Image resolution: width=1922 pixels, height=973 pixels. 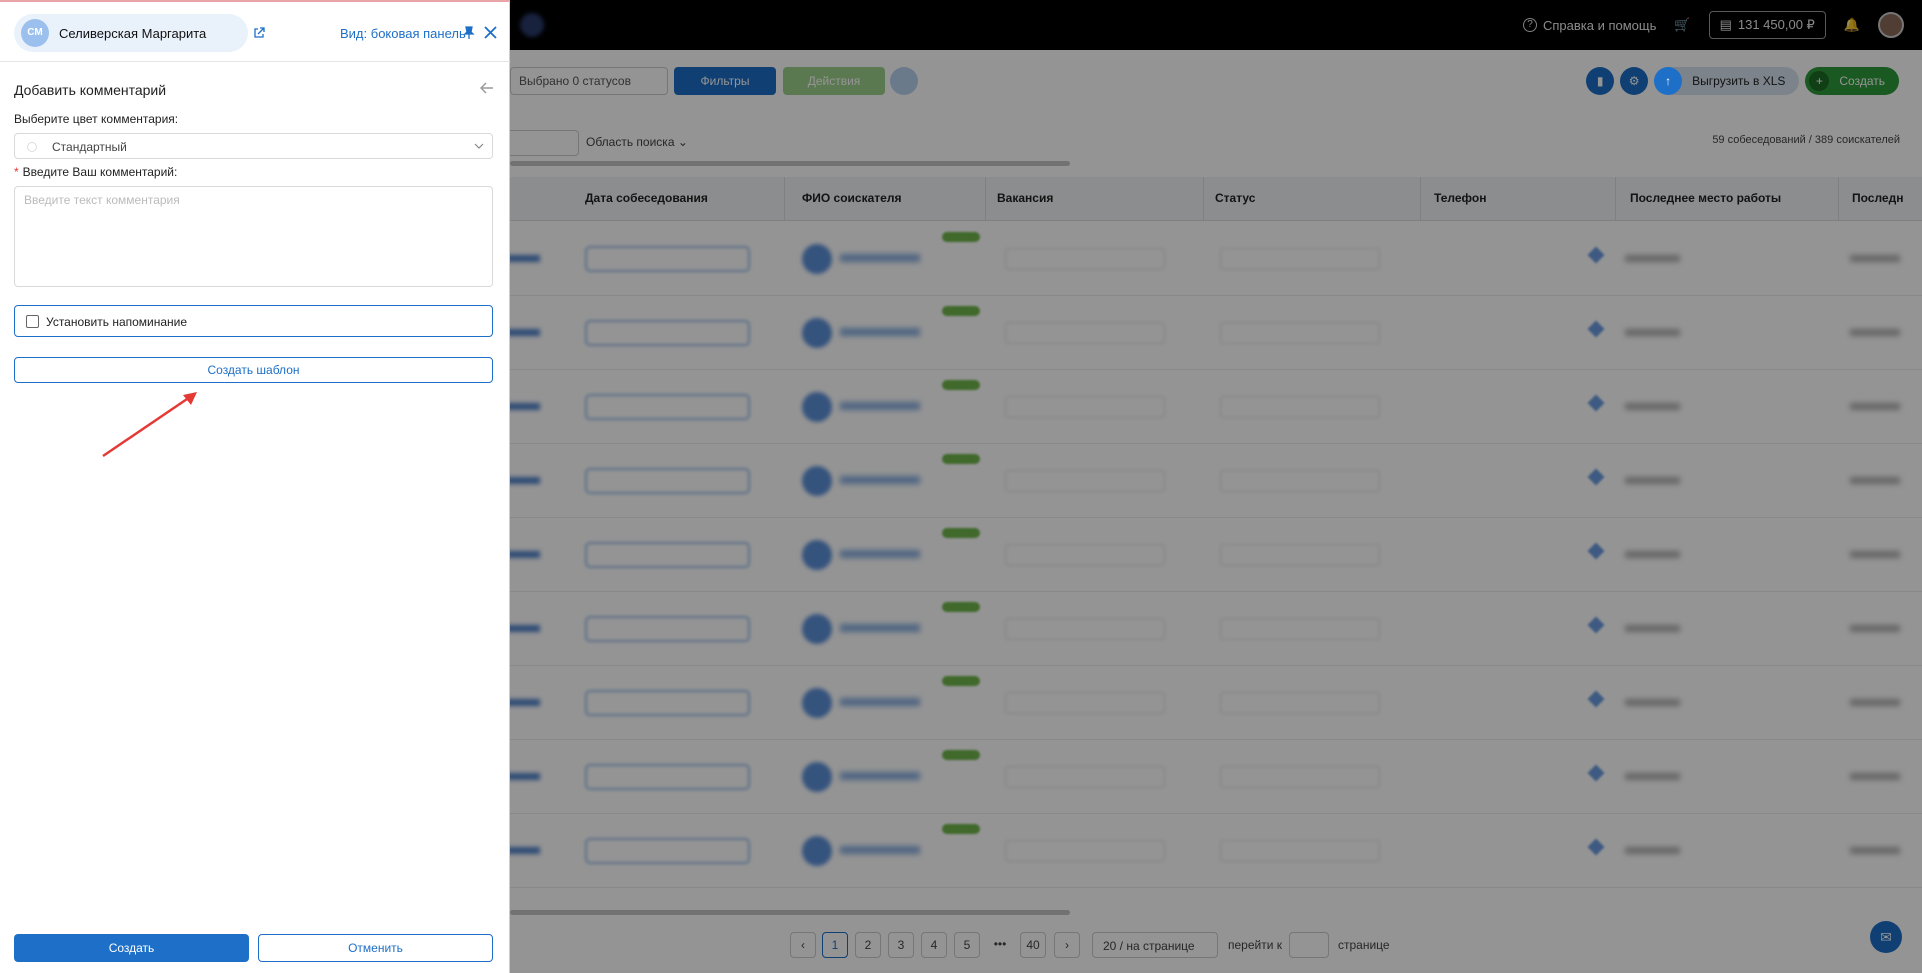 I want to click on chevron-down-icon, so click(x=479, y=146).